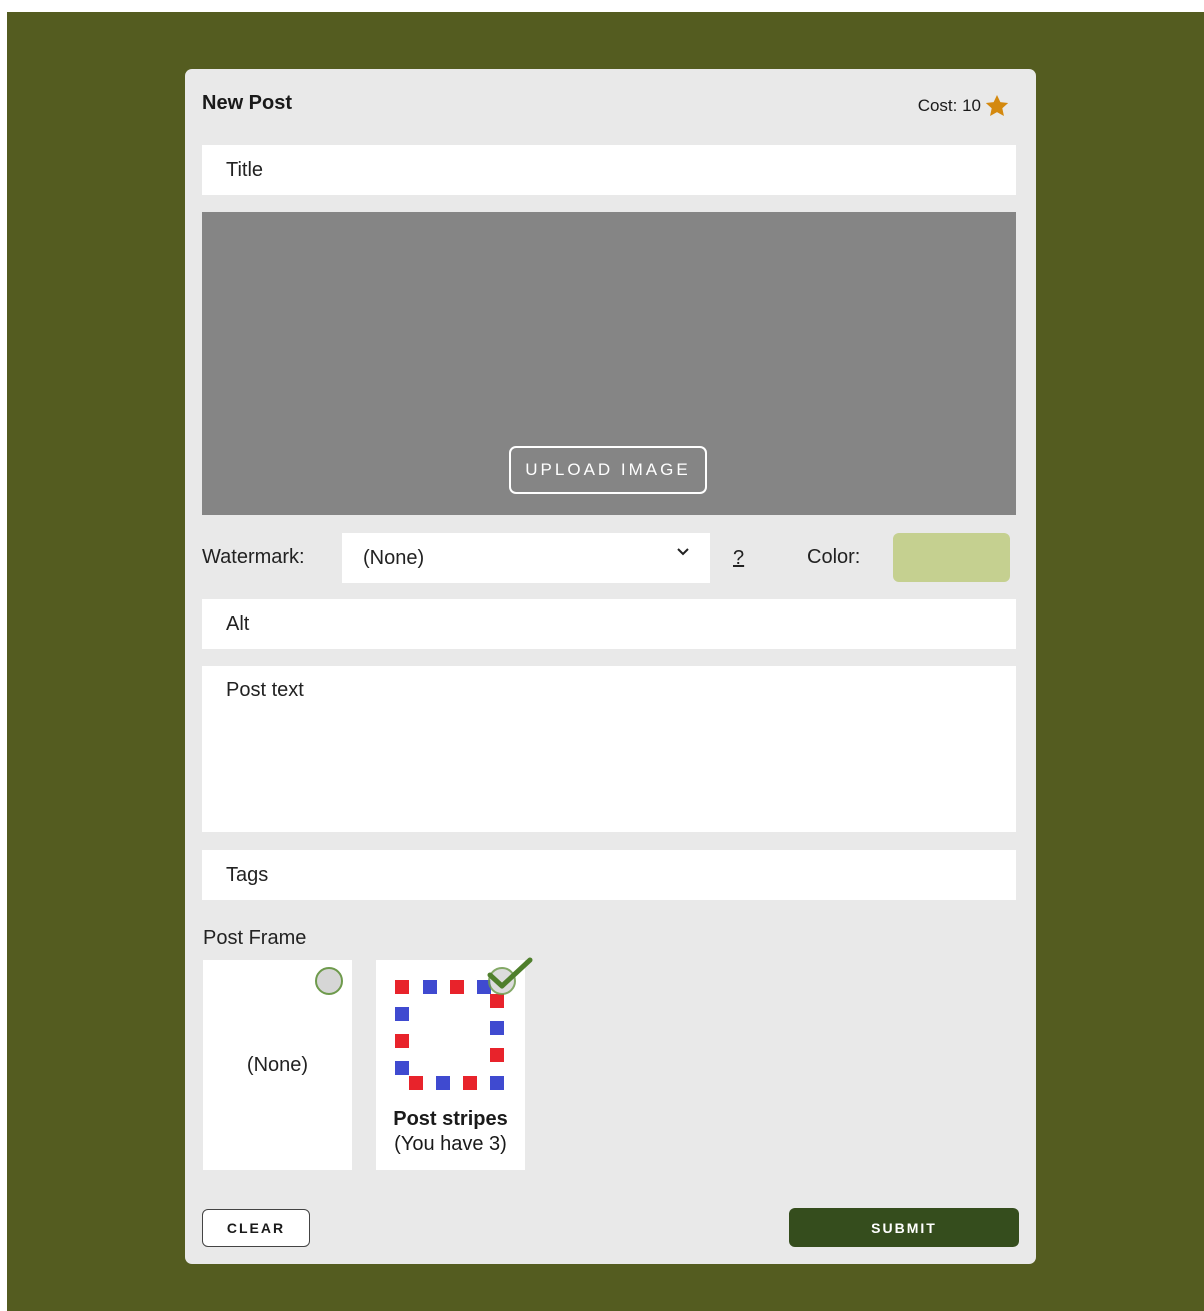 The height and width of the screenshot is (1311, 1204). Describe the element at coordinates (255, 938) in the screenshot. I see `post-frame-label: Post Frame` at that location.